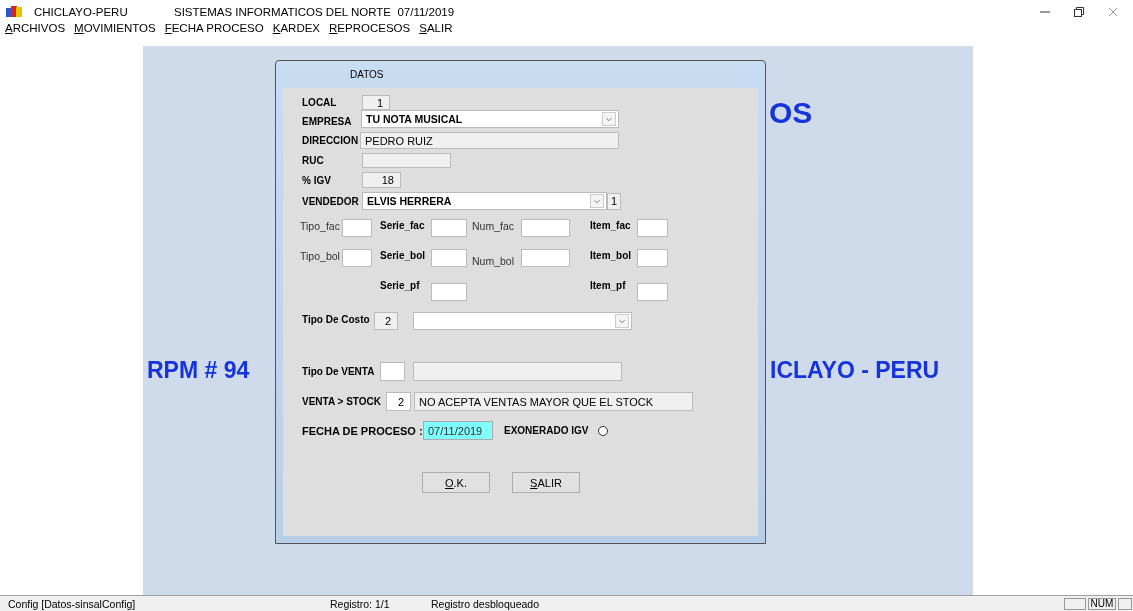  Describe the element at coordinates (336, 319) in the screenshot. I see `field-label: Tipo De Costo` at that location.